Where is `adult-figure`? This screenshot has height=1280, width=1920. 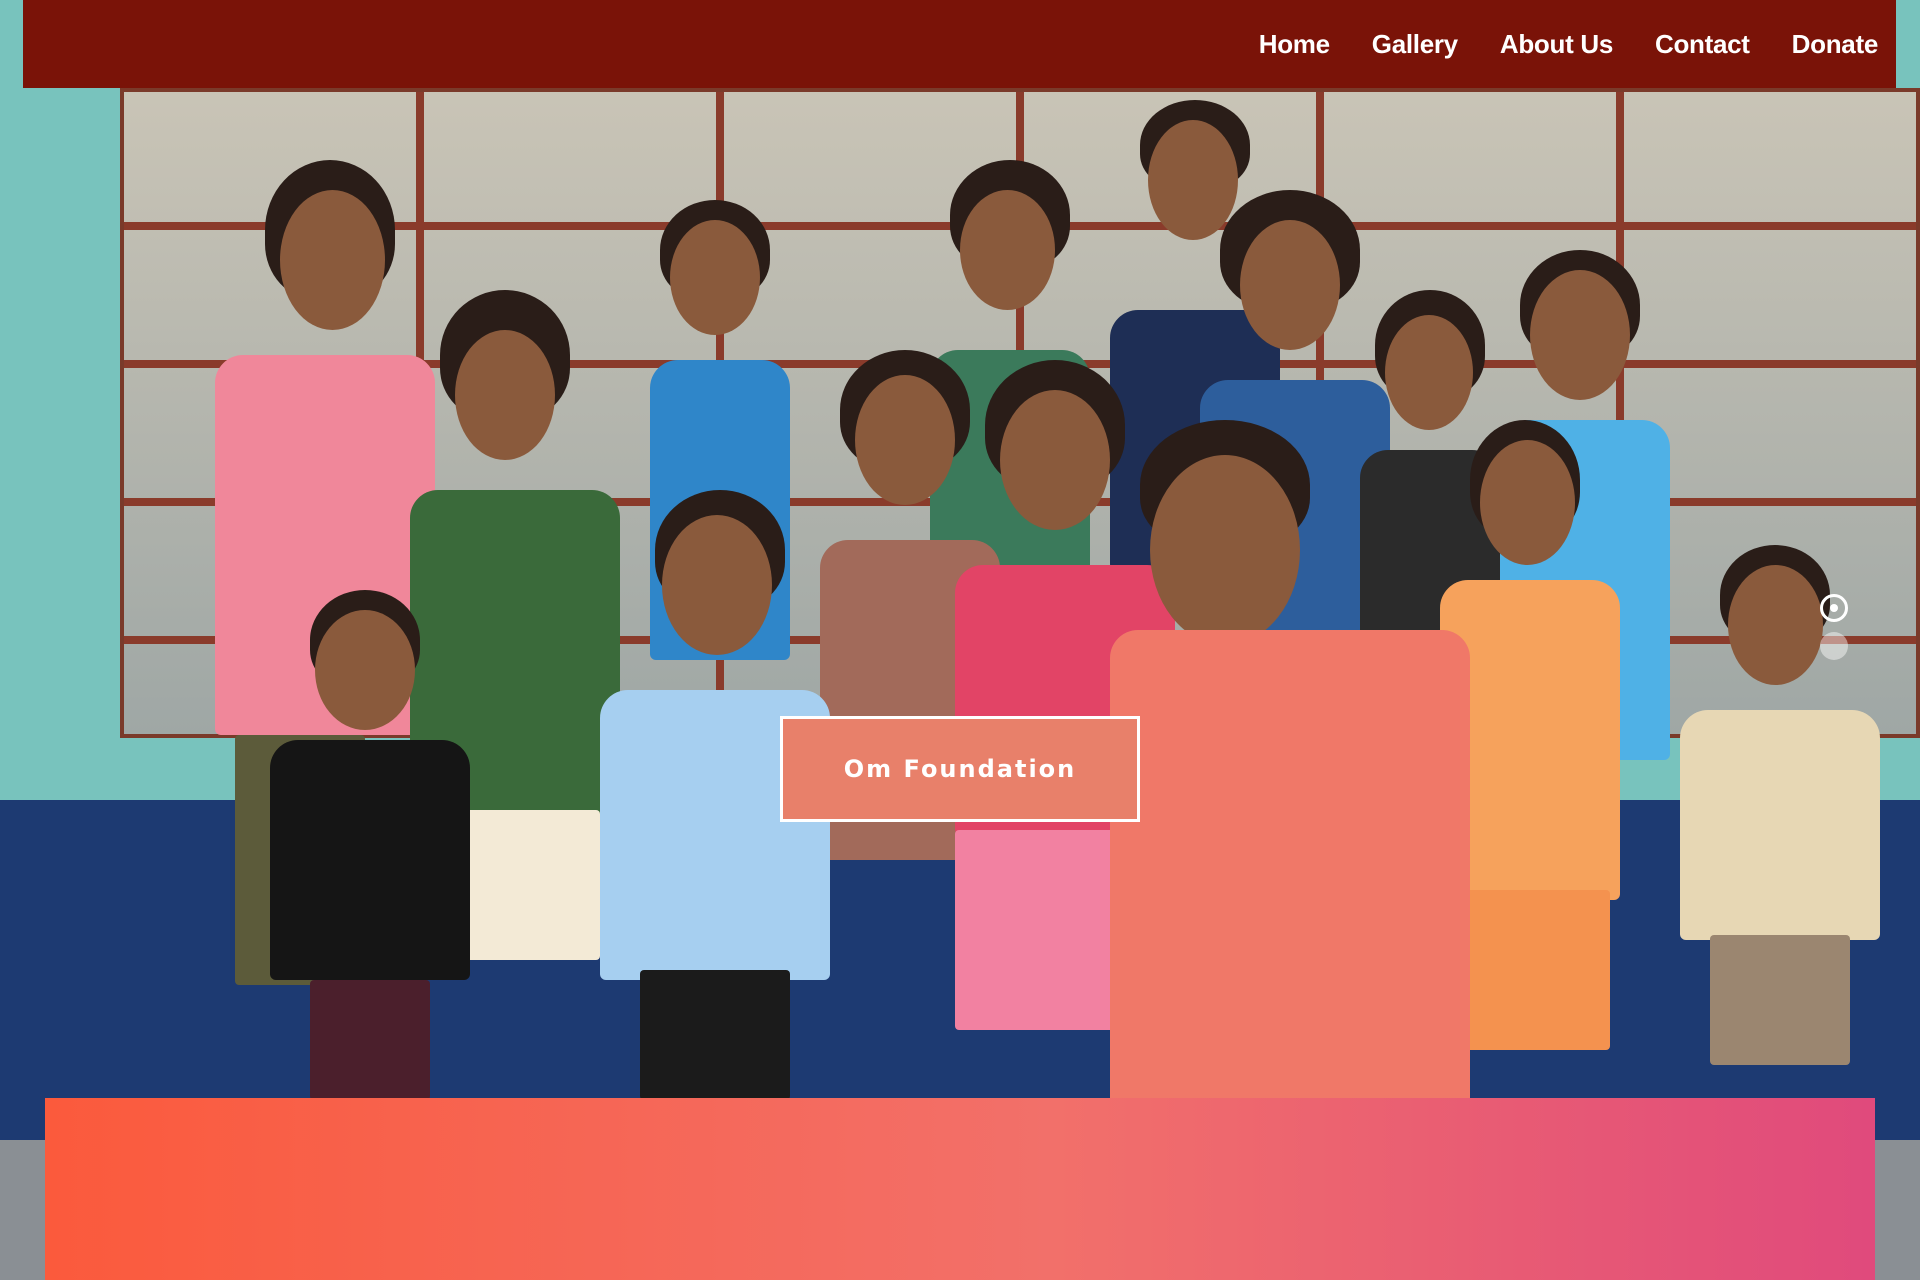
adult-figure is located at coordinates (1280, 770).